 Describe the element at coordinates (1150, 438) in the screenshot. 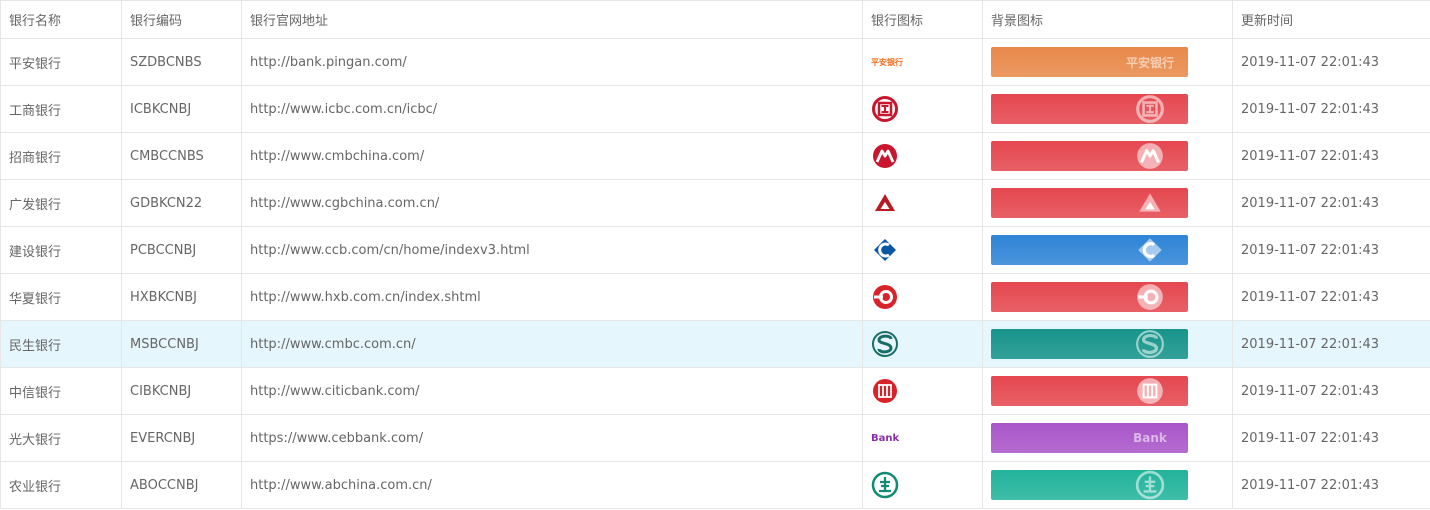

I see `ceb-logo-watermark-icon: Bank` at that location.